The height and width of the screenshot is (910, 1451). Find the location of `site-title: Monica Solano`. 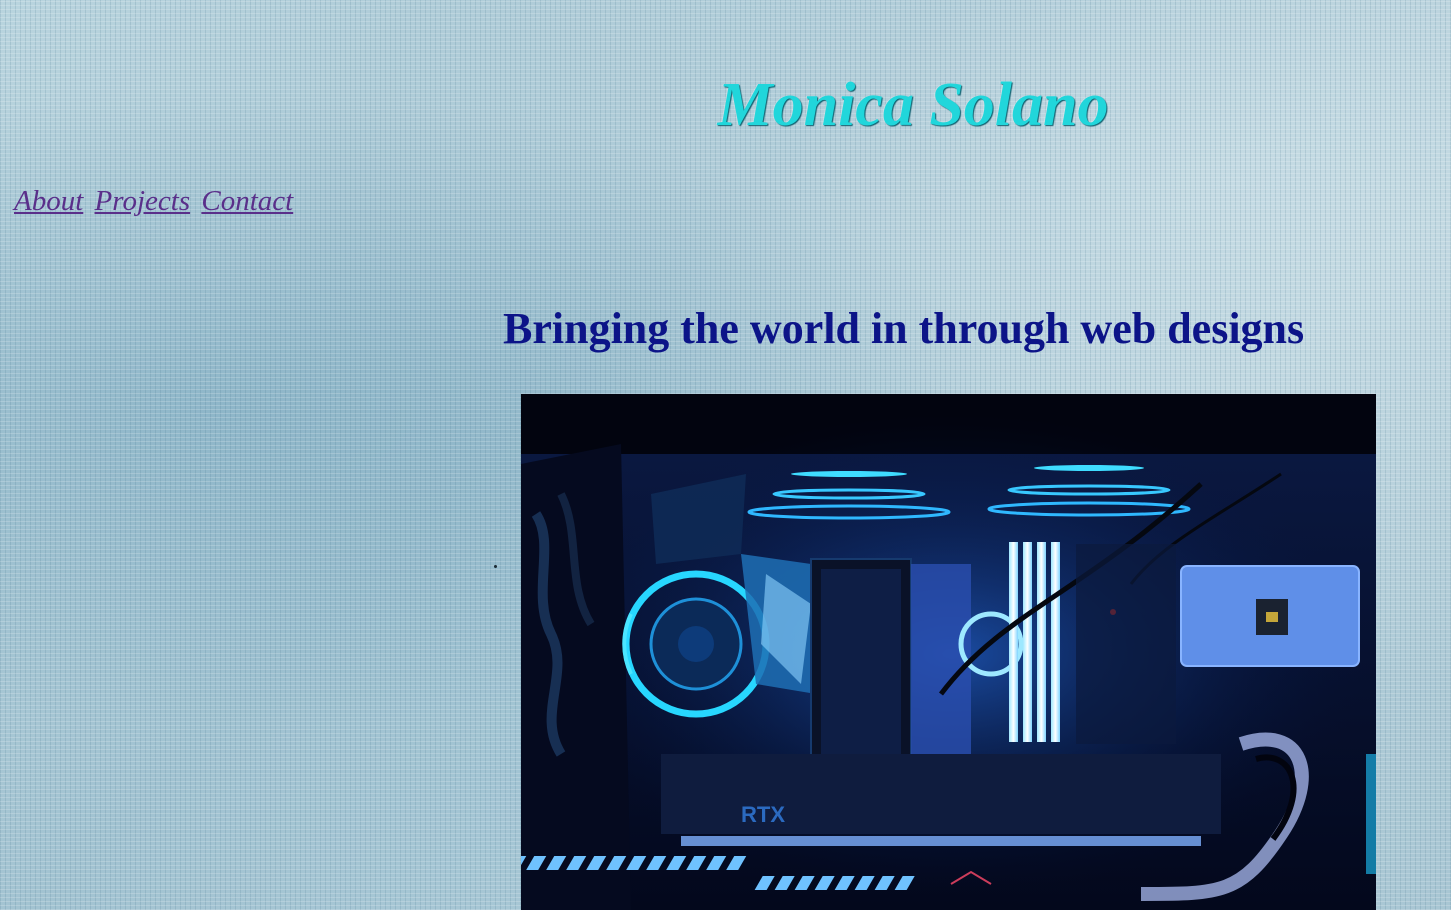

site-title: Monica Solano is located at coordinates (913, 105).